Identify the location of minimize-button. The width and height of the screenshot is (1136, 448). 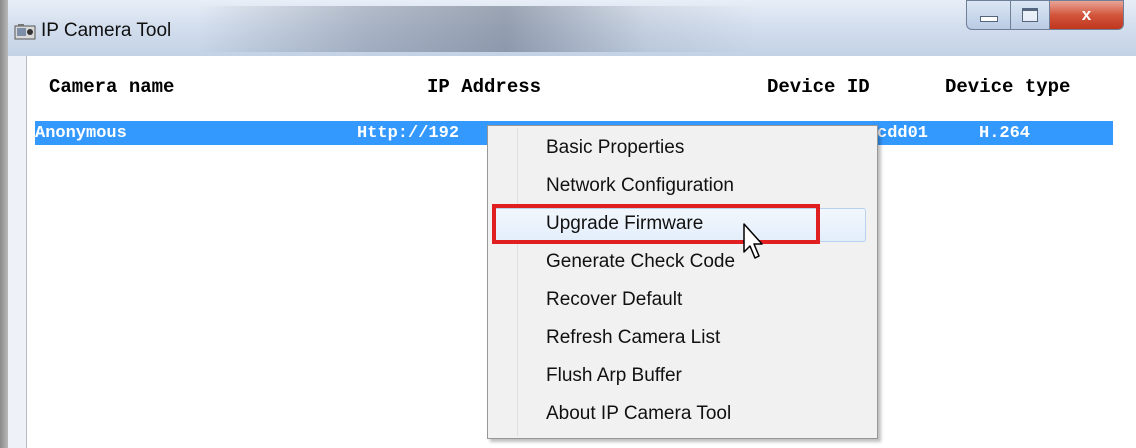
(988, 15).